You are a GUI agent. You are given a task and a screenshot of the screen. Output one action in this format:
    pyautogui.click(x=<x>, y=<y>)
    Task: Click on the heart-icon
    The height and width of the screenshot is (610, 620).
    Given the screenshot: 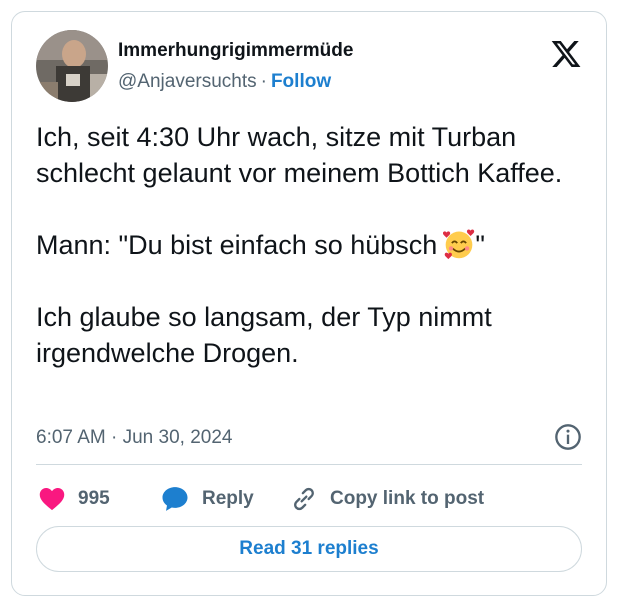 What is the action you would take?
    pyautogui.click(x=52, y=499)
    